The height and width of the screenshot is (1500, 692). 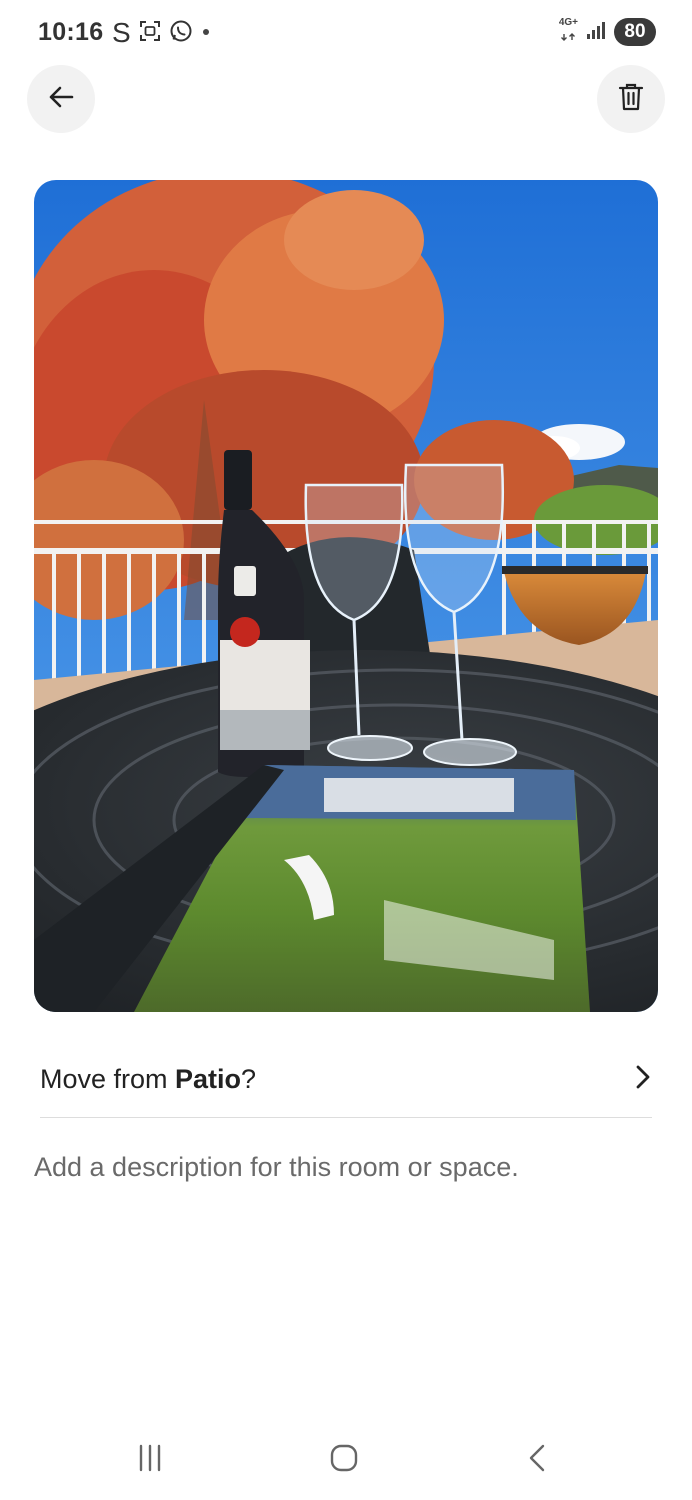 I want to click on back-icon, so click(x=538, y=1460).